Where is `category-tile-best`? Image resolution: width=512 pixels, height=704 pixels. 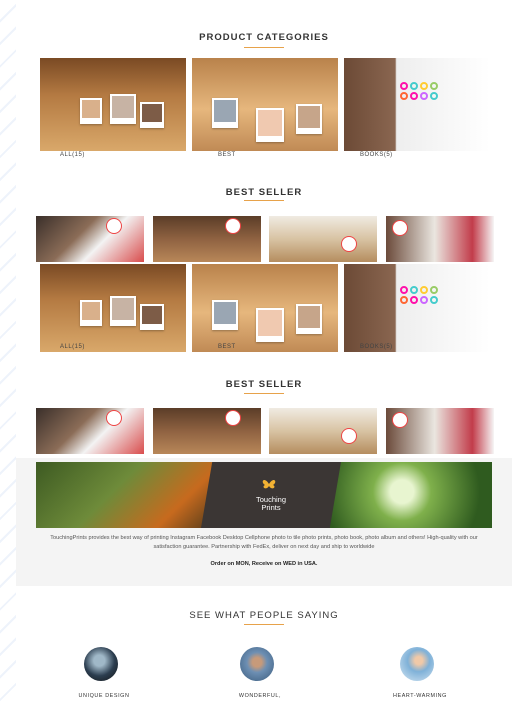 category-tile-best is located at coordinates (265, 104).